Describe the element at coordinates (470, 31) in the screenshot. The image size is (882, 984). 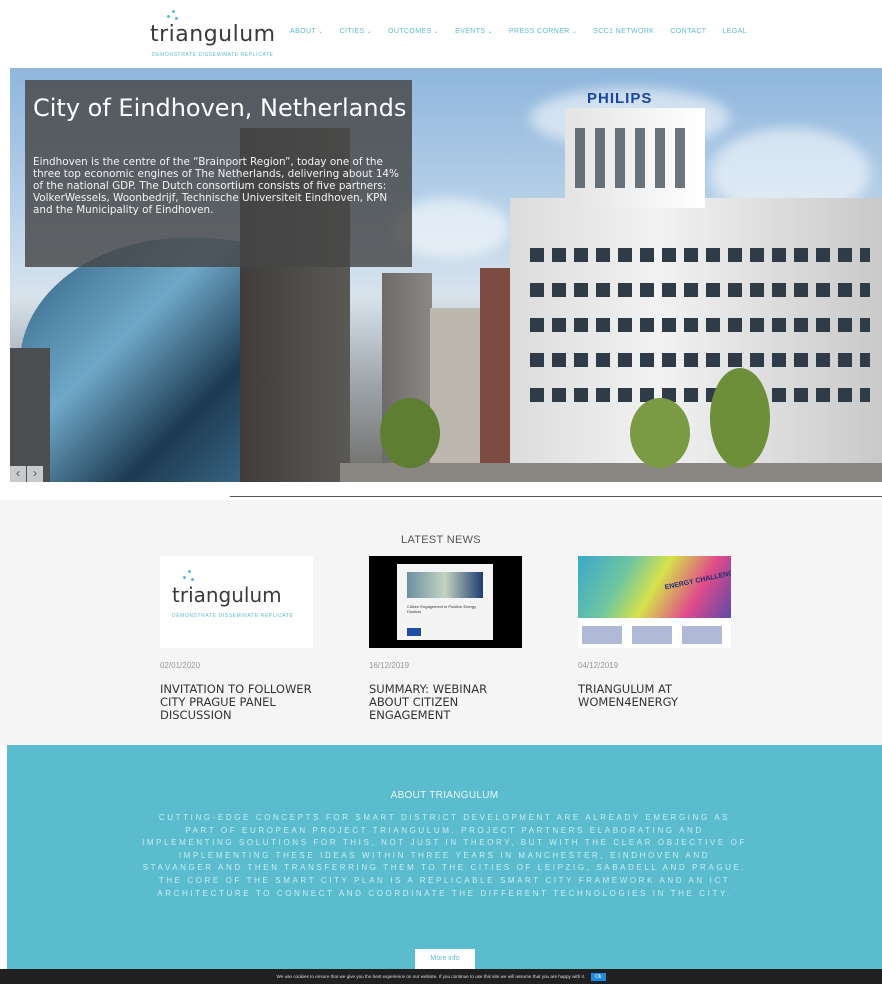
I see `nav-events-label: EVENTS` at that location.